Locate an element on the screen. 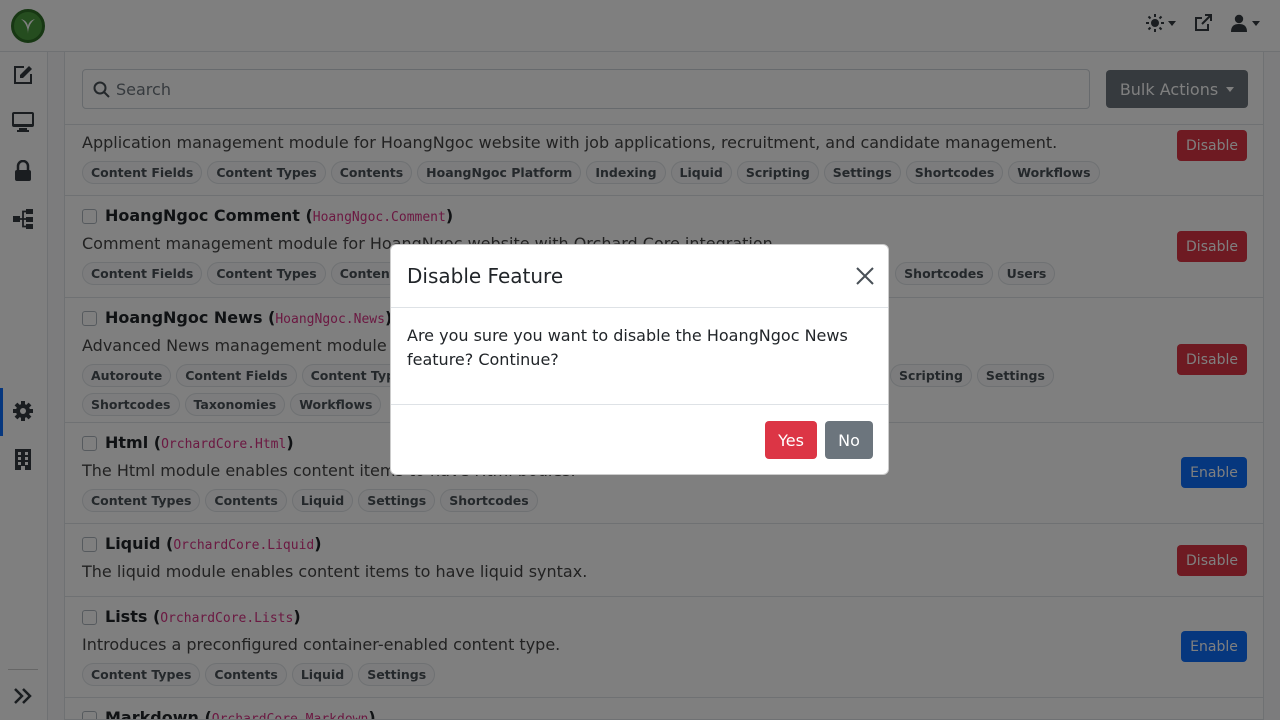  modal-footer: Yes No is located at coordinates (639, 439).